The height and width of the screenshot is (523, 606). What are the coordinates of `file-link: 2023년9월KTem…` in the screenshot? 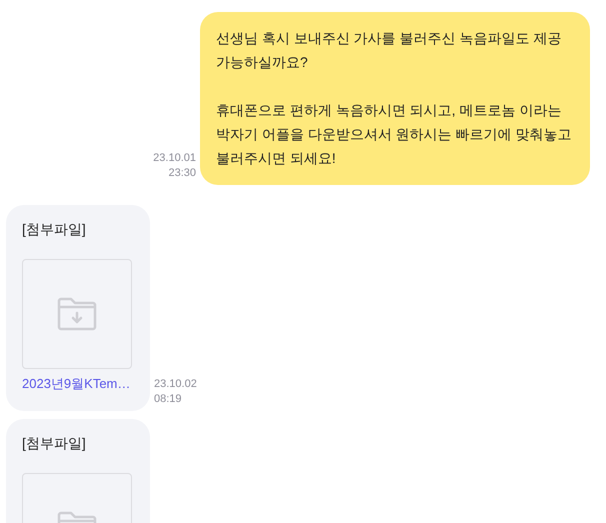 It's located at (78, 384).